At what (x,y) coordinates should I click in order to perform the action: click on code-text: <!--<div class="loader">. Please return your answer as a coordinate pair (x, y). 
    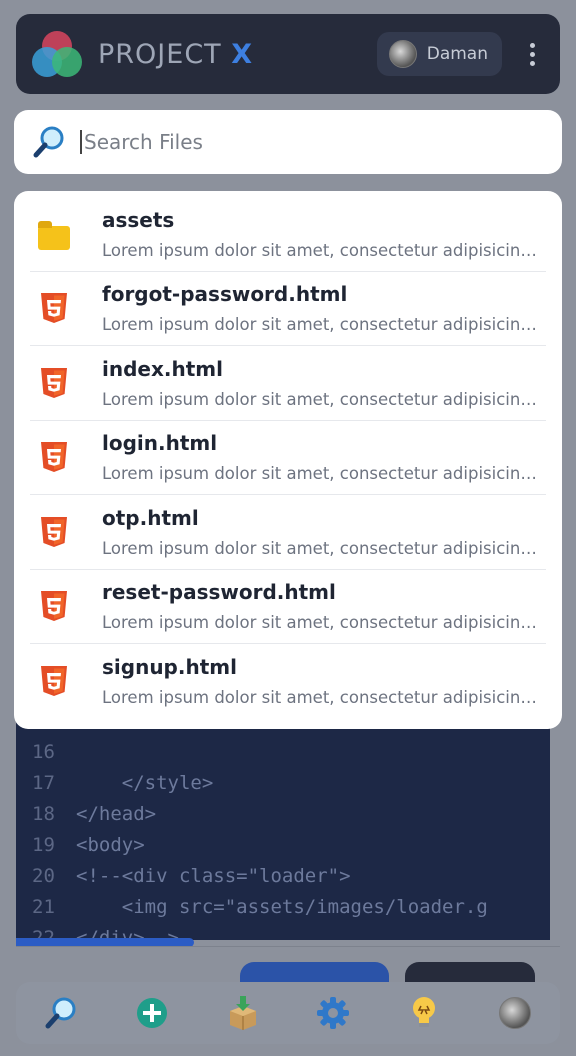
    Looking at the image, I should click on (213, 875).